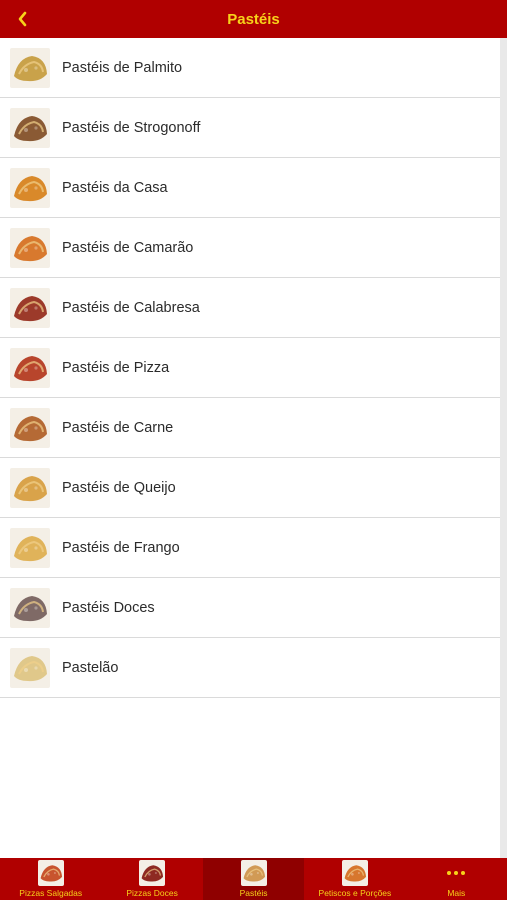 This screenshot has width=507, height=900. I want to click on list-item: Pastéis de Frango, so click(250, 548).